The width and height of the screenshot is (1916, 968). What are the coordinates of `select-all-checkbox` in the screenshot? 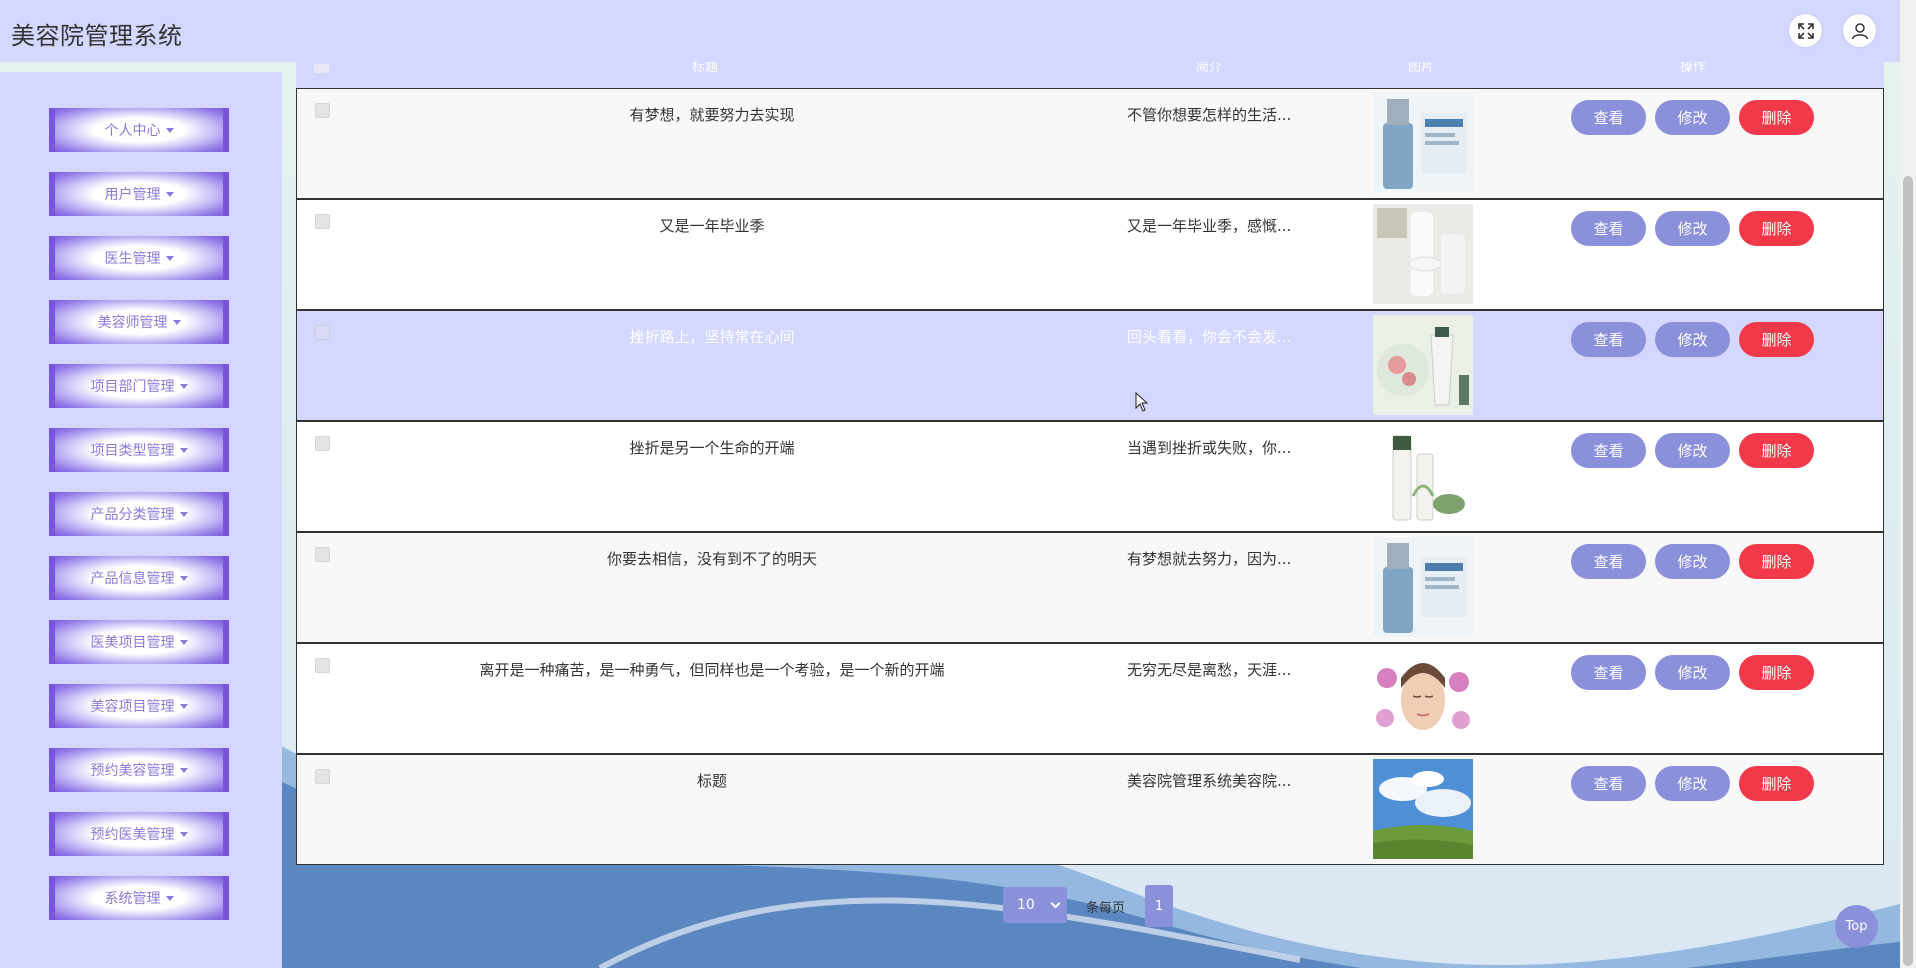 It's located at (321, 68).